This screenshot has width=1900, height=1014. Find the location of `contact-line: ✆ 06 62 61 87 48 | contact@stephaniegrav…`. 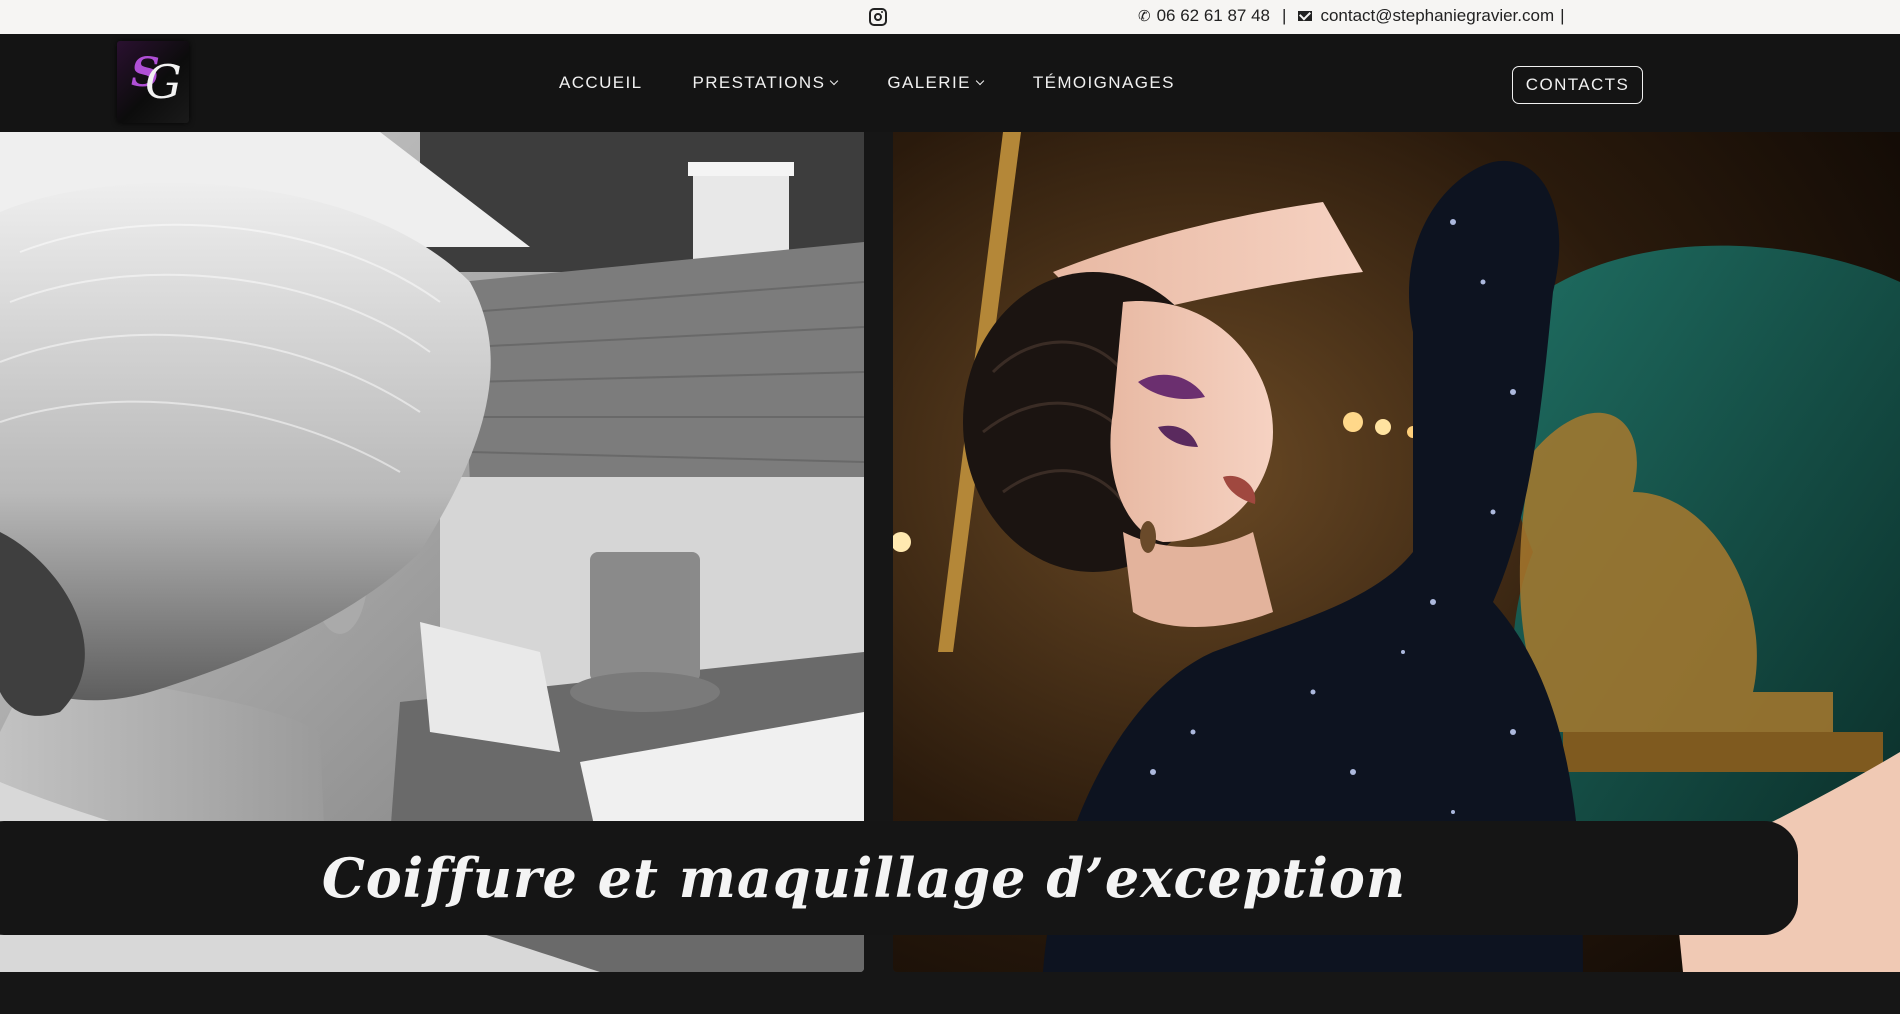

contact-line: ✆ 06 62 61 87 48 | contact@stephaniegrav… is located at coordinates (1351, 16).